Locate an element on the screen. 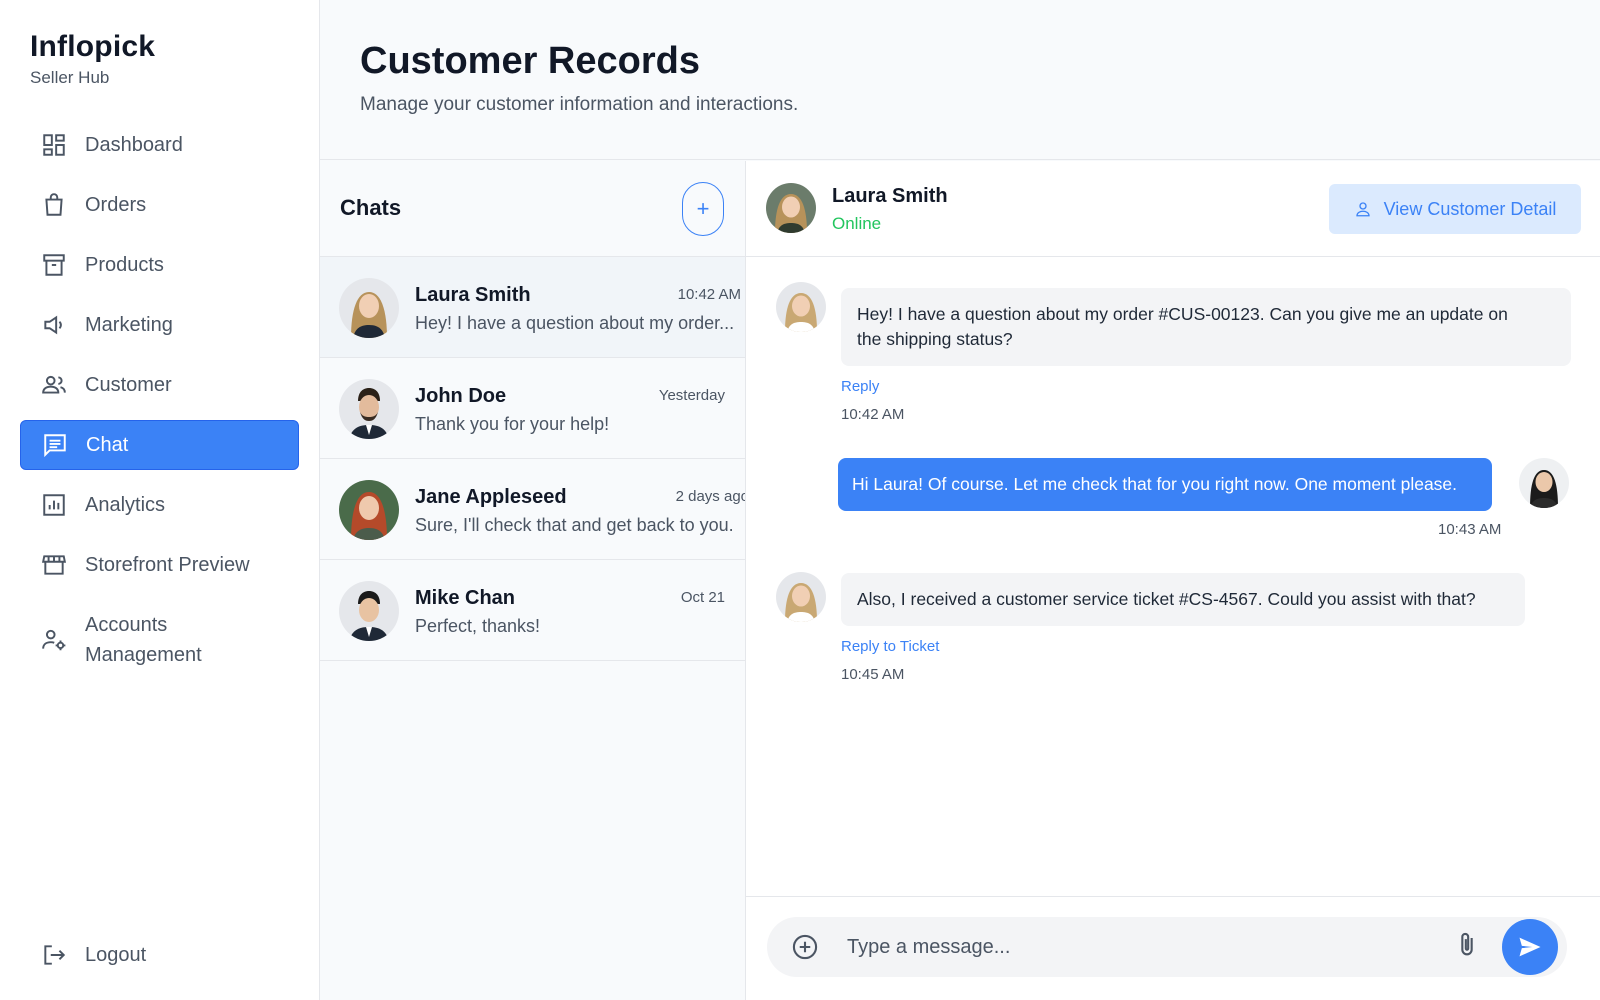  conversation-time: 2 days ago is located at coordinates (710, 496).